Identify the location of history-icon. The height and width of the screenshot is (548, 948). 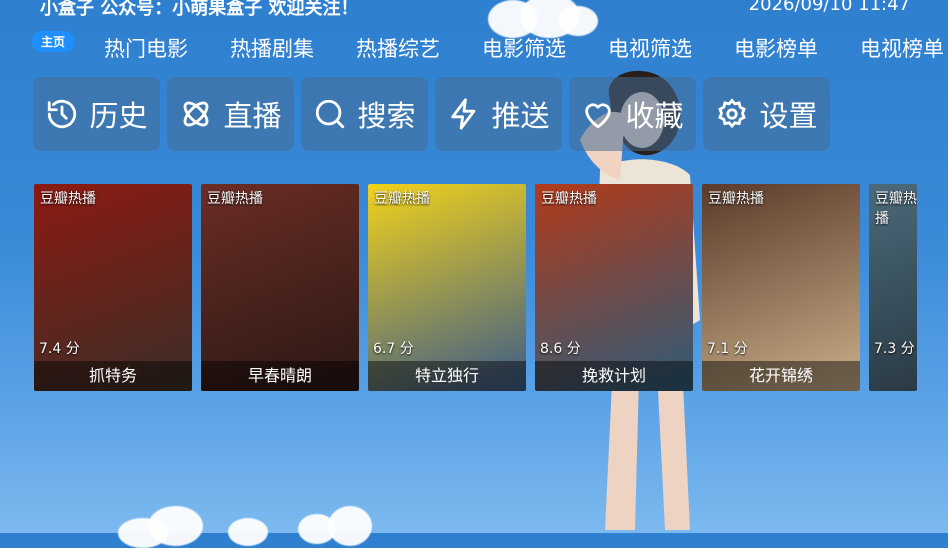
(62, 114).